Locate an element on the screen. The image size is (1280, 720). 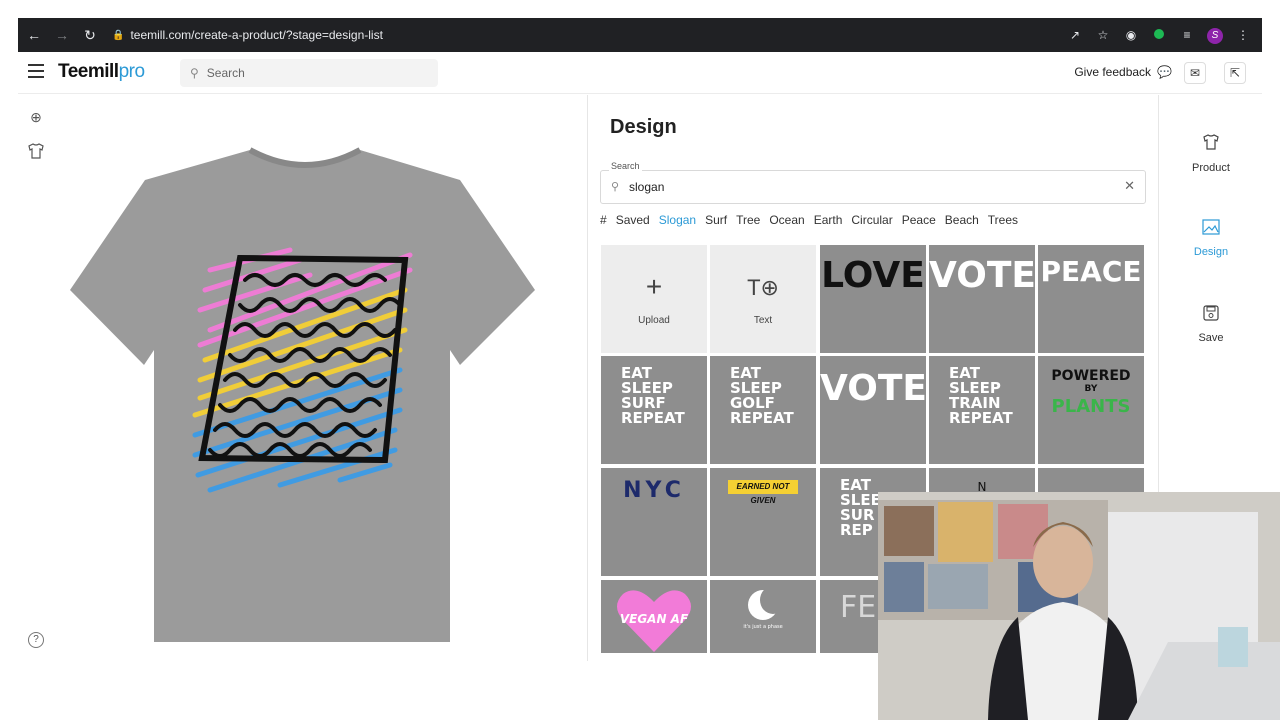
design-tile-eat-sleep-train: EAT SLEEP TRAIN REPEAT is located at coordinates (982, 410).